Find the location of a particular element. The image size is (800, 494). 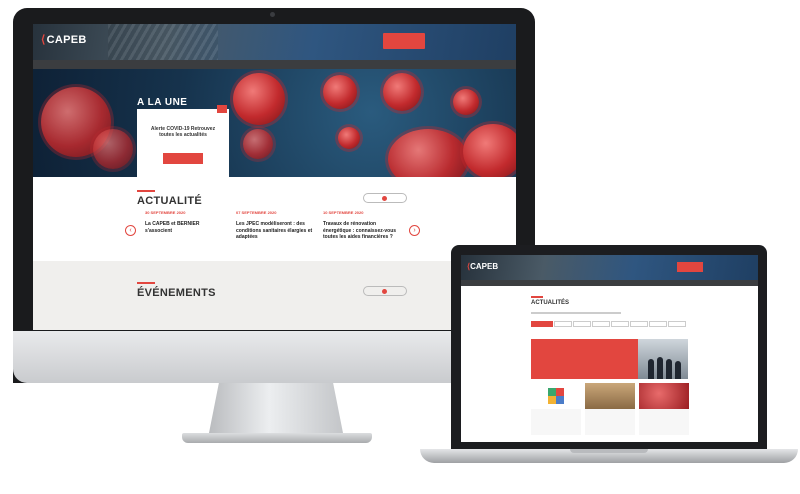

site-header: ⟨CAPEB is located at coordinates (274, 42).